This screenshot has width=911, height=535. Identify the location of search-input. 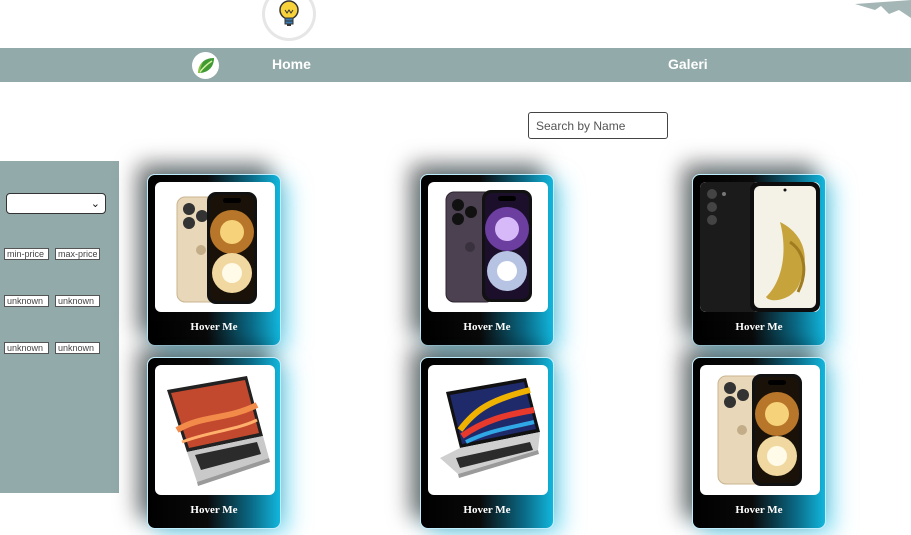
(598, 125).